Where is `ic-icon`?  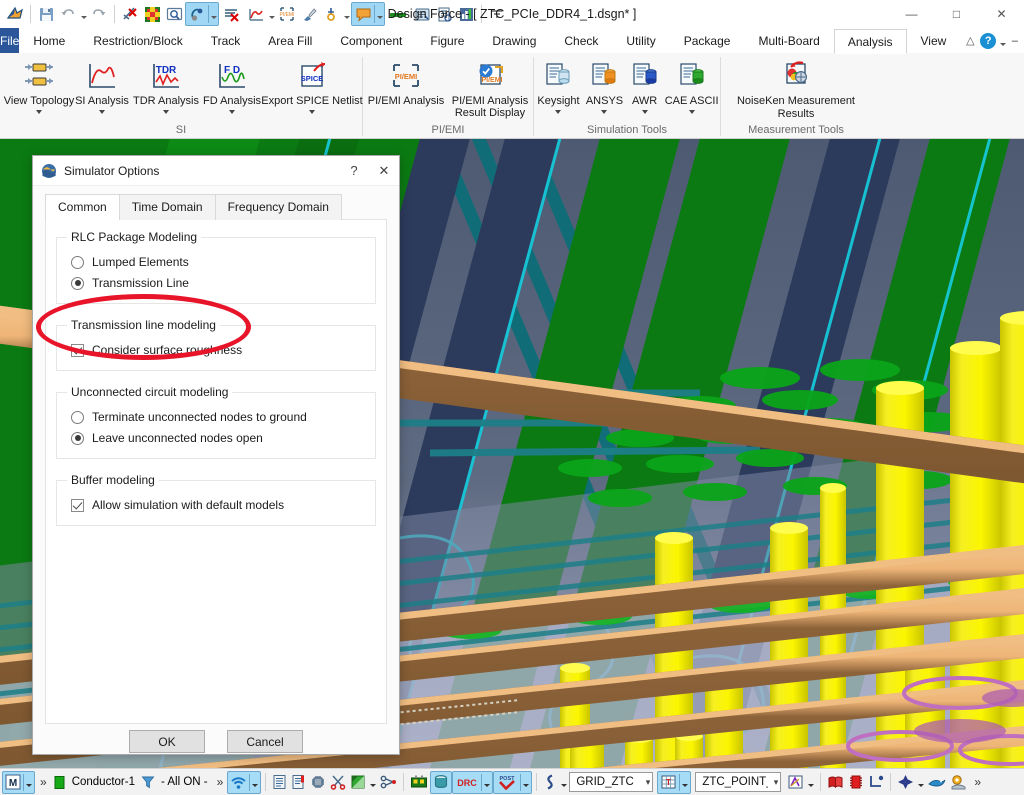
ic-icon is located at coordinates (856, 782).